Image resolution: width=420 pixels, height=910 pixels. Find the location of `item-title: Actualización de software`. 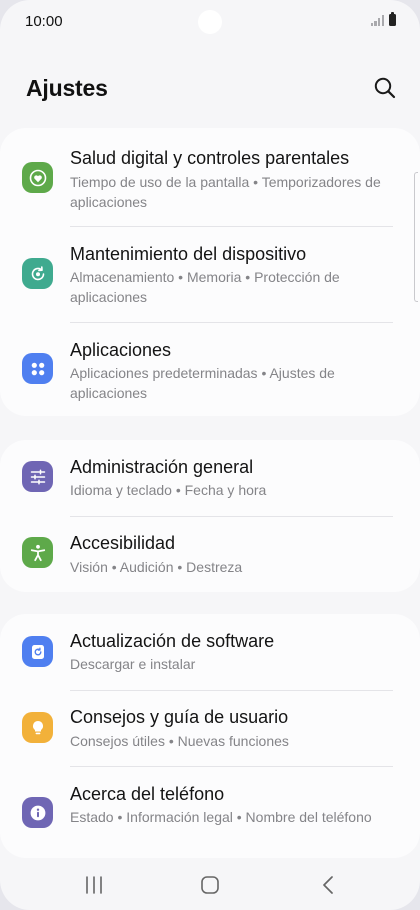

item-title: Actualización de software is located at coordinates (172, 641).